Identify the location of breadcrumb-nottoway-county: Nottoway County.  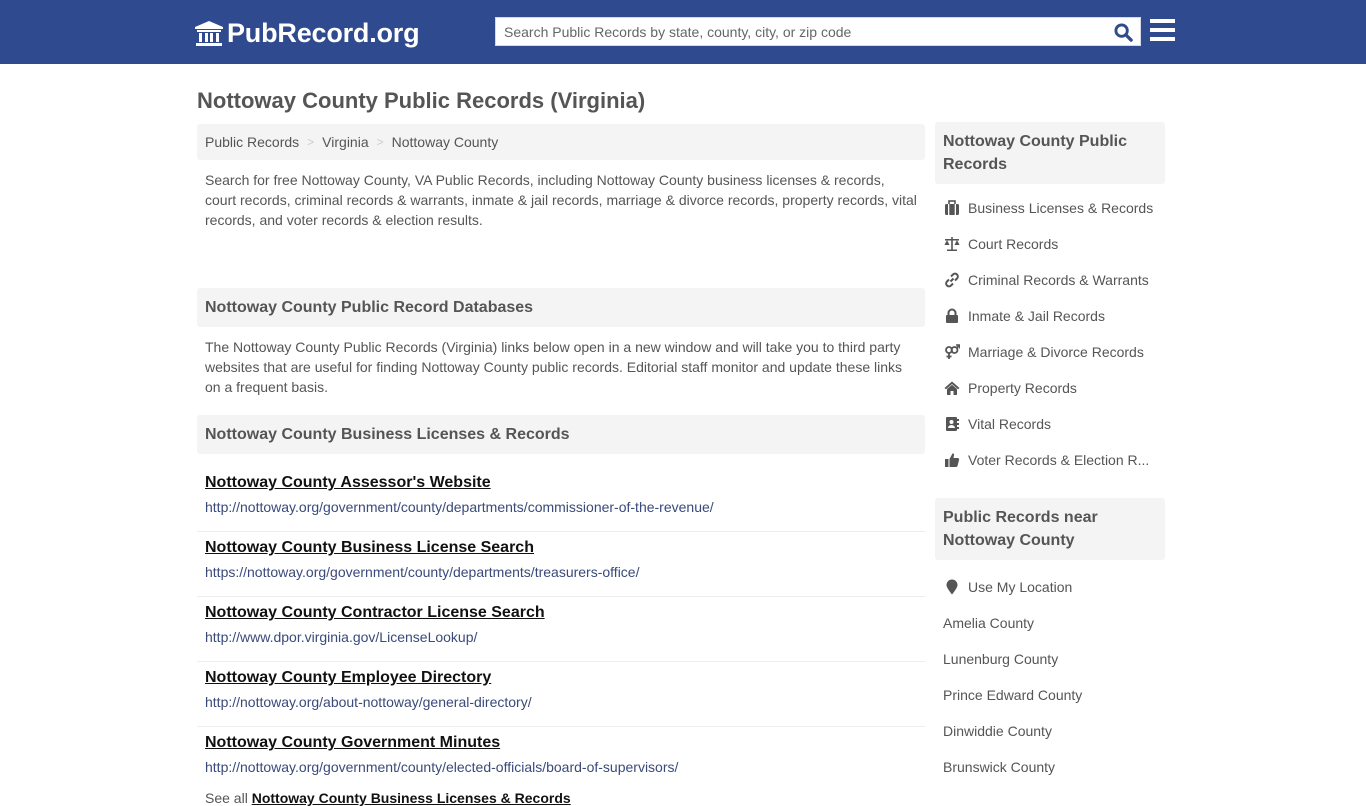
(445, 142).